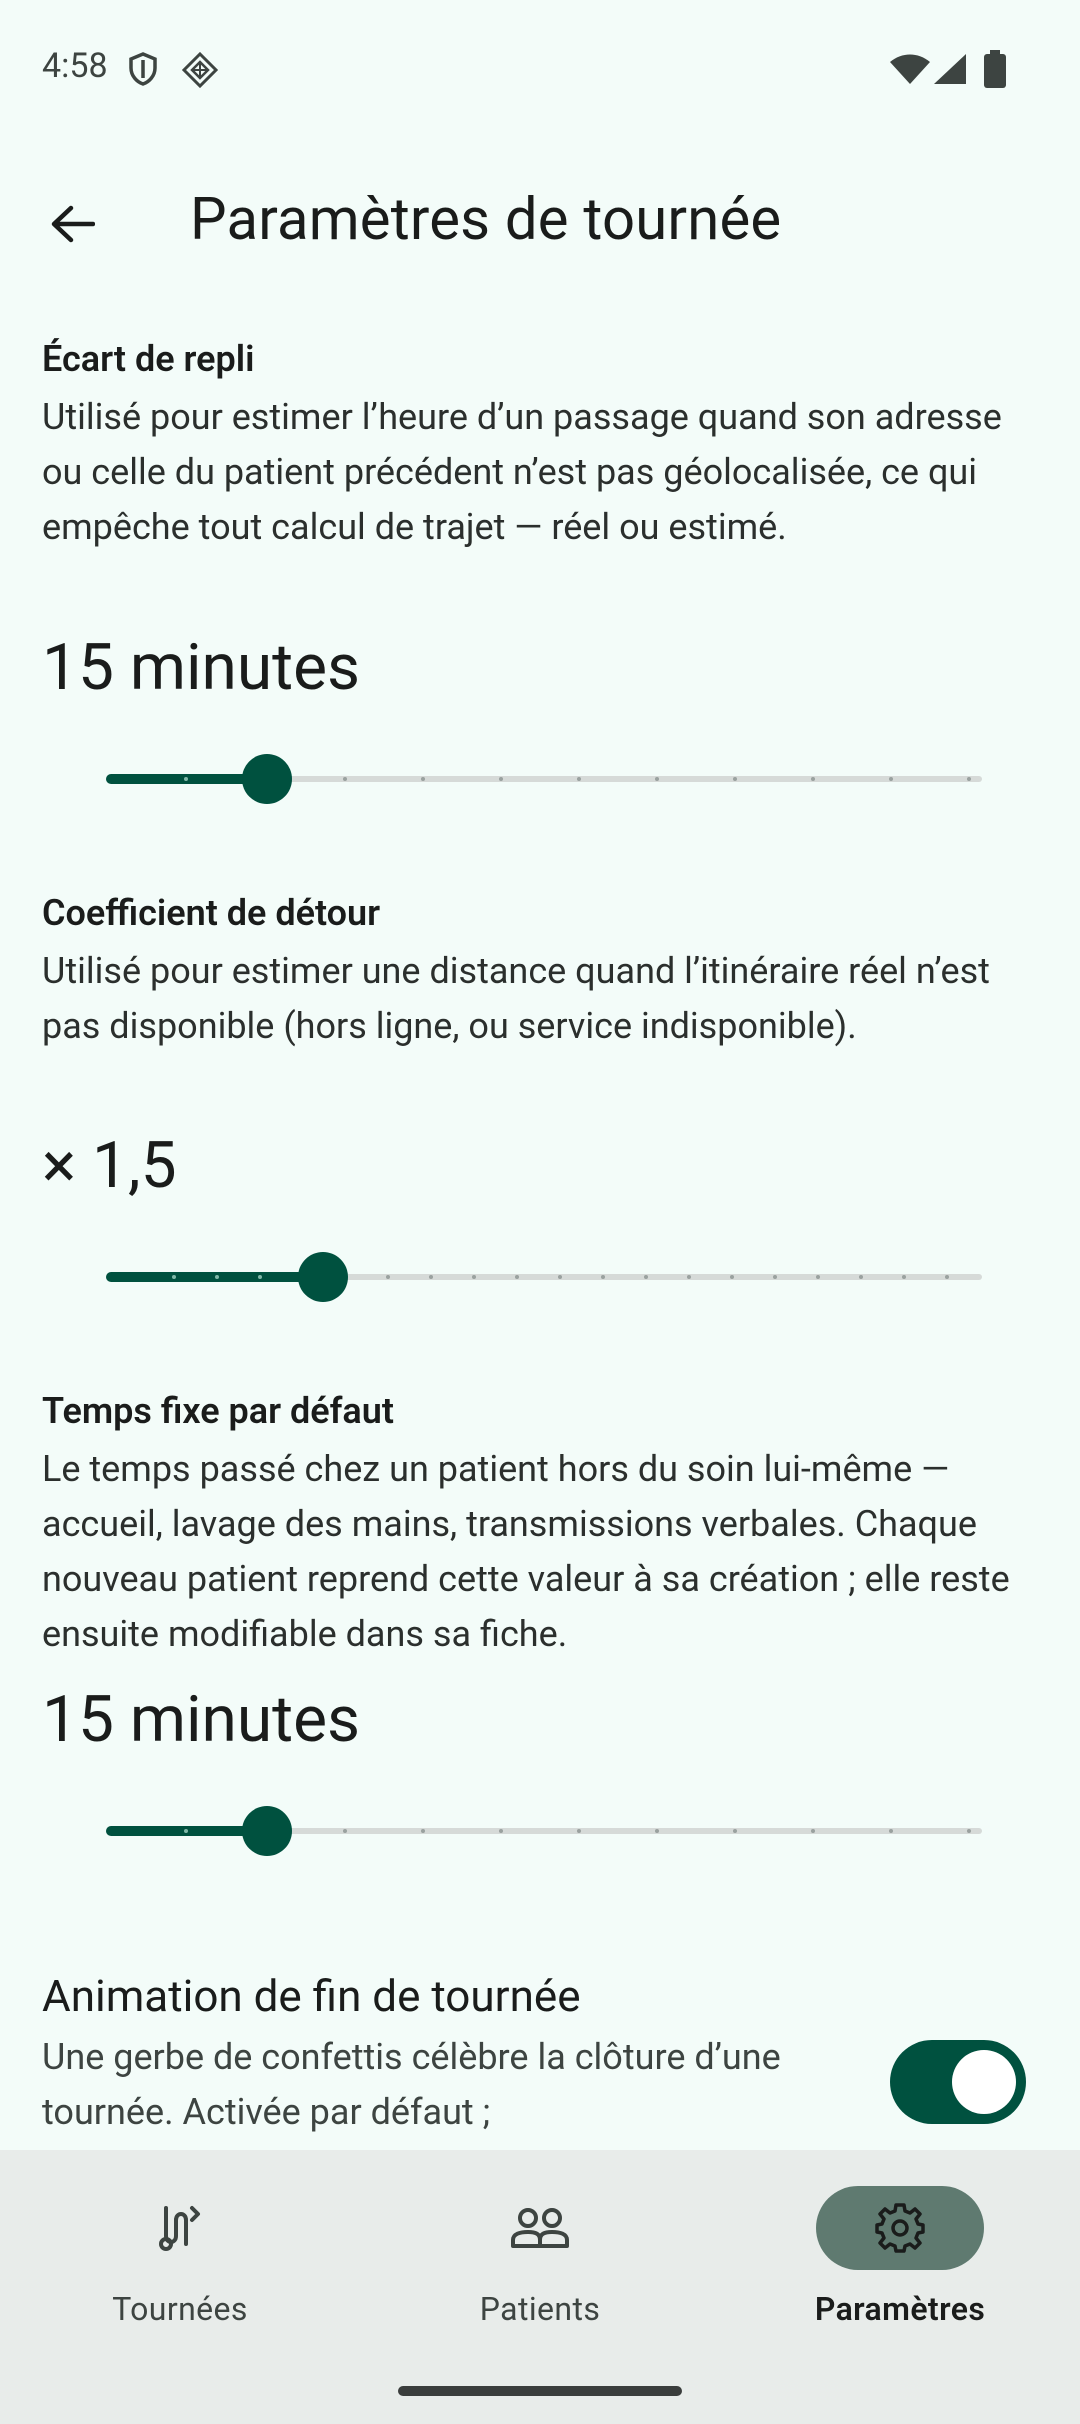 The width and height of the screenshot is (1080, 2424). I want to click on diamond-grid-icon, so click(200, 71).